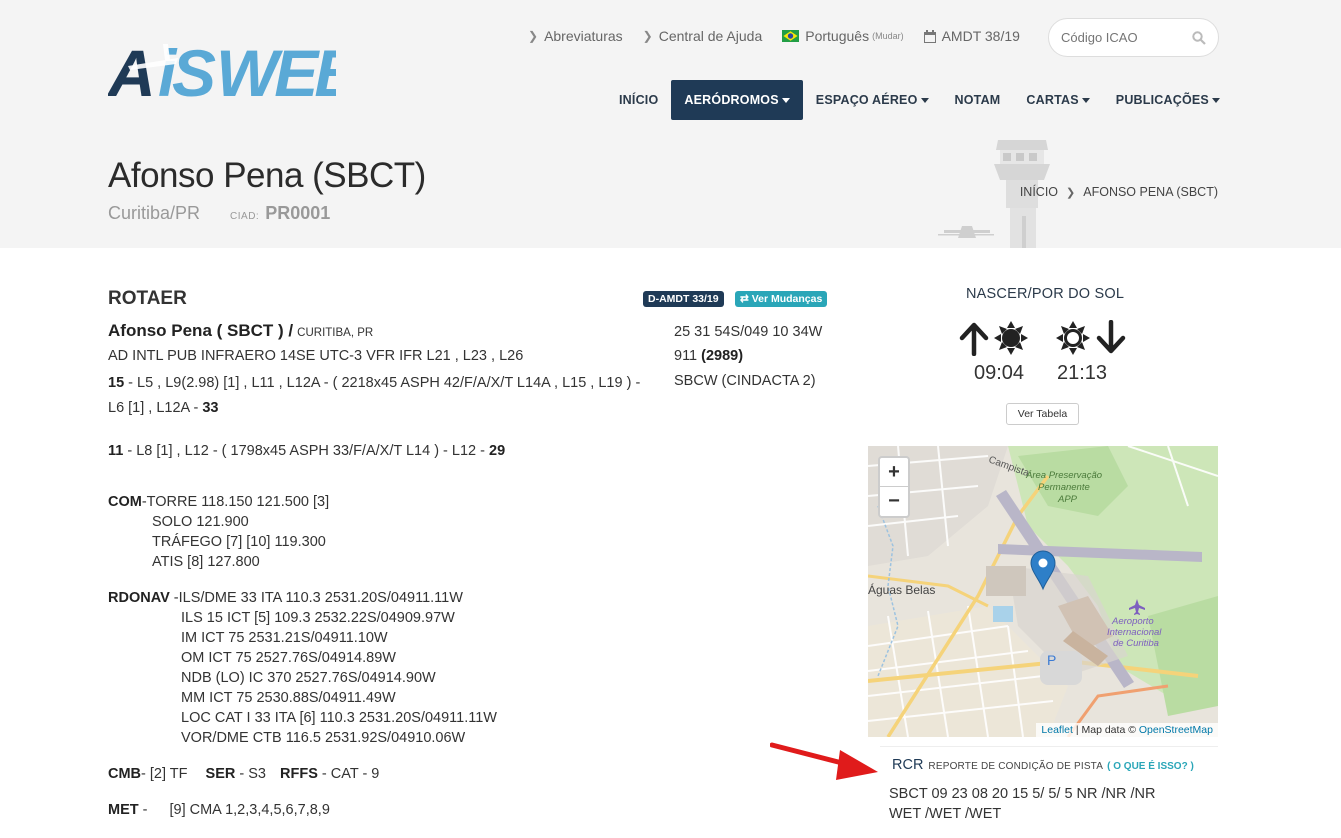 The width and height of the screenshot is (1341, 838). I want to click on map-label-area-3: APP, so click(1067, 499).